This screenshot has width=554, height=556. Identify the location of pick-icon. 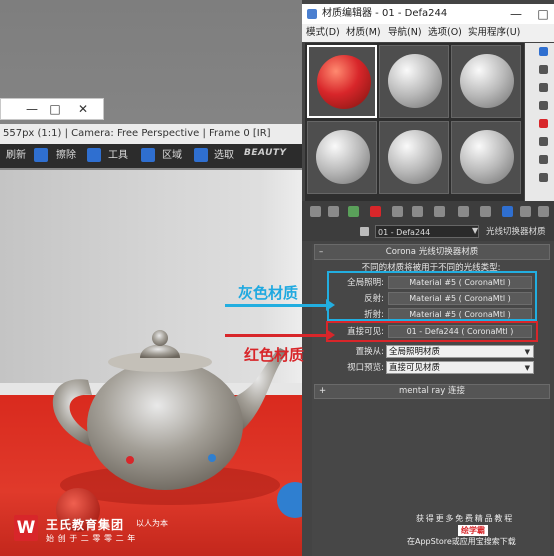
(201, 155).